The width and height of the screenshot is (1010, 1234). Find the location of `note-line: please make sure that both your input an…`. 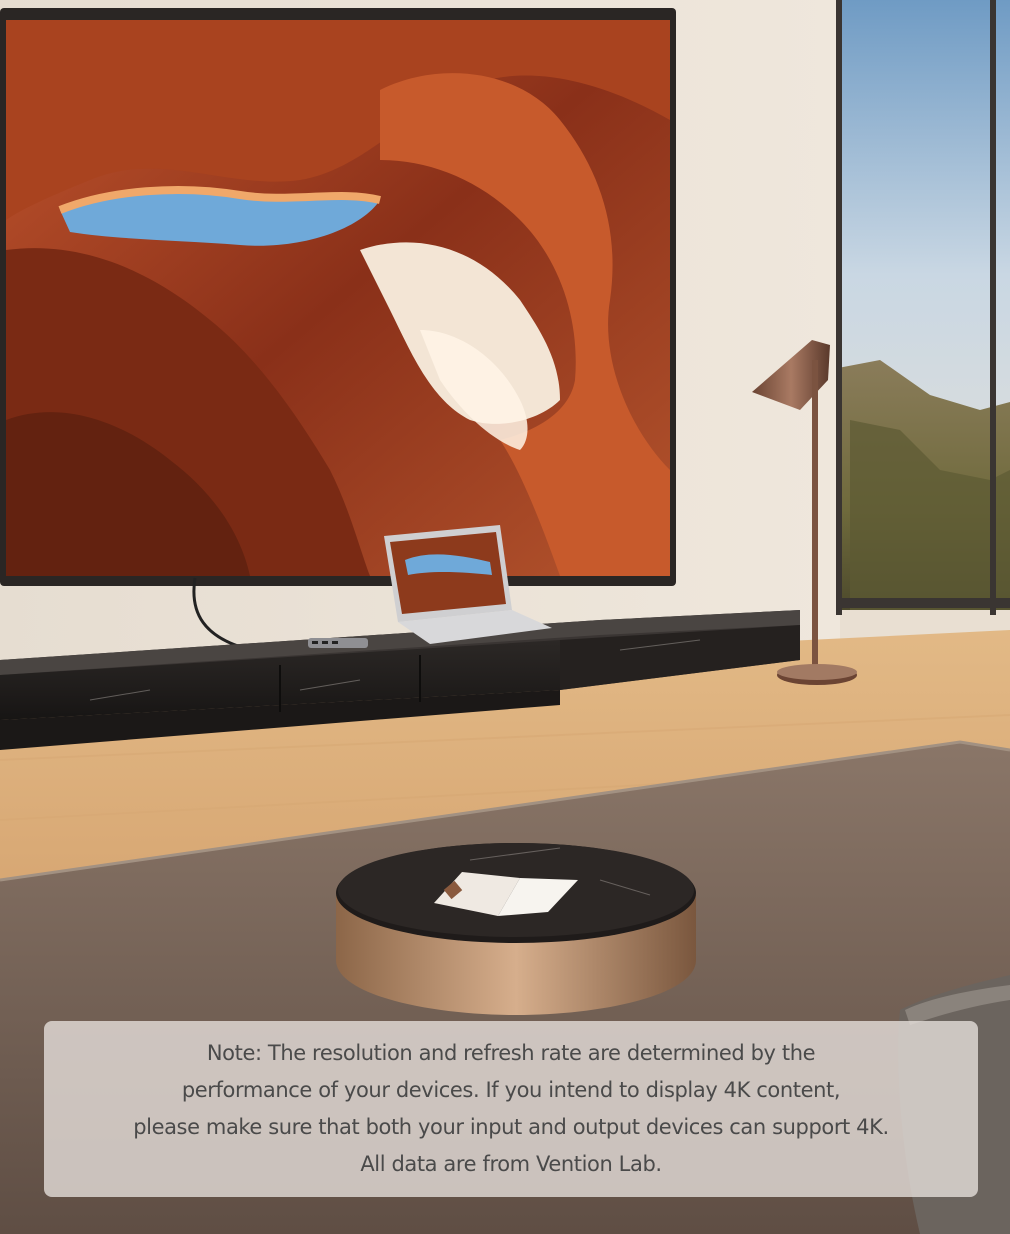

note-line: please make sure that both your input an… is located at coordinates (511, 1127).